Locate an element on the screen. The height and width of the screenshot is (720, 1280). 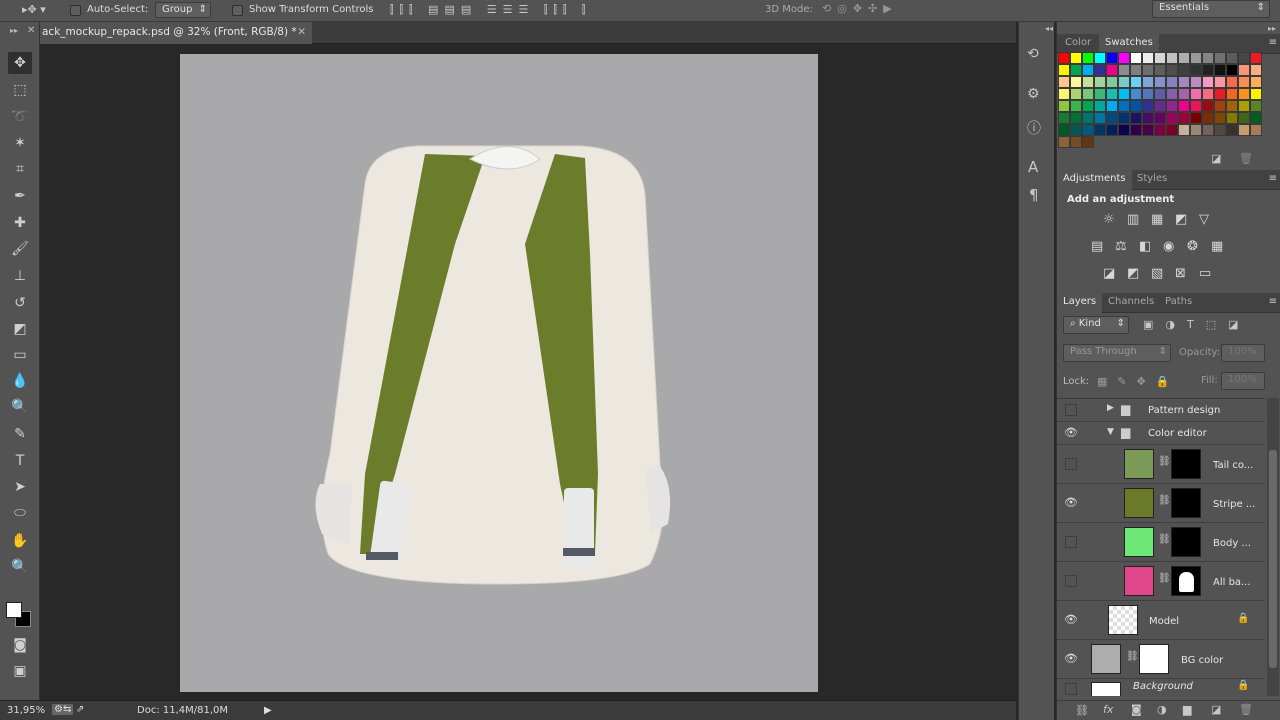
delete-layer-icon: 🗑 is located at coordinates (1246, 709).